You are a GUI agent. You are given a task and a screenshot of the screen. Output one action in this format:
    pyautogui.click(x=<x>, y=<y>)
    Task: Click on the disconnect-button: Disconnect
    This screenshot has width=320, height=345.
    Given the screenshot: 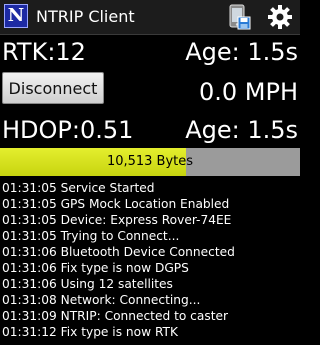 What is the action you would take?
    pyautogui.click(x=53, y=88)
    